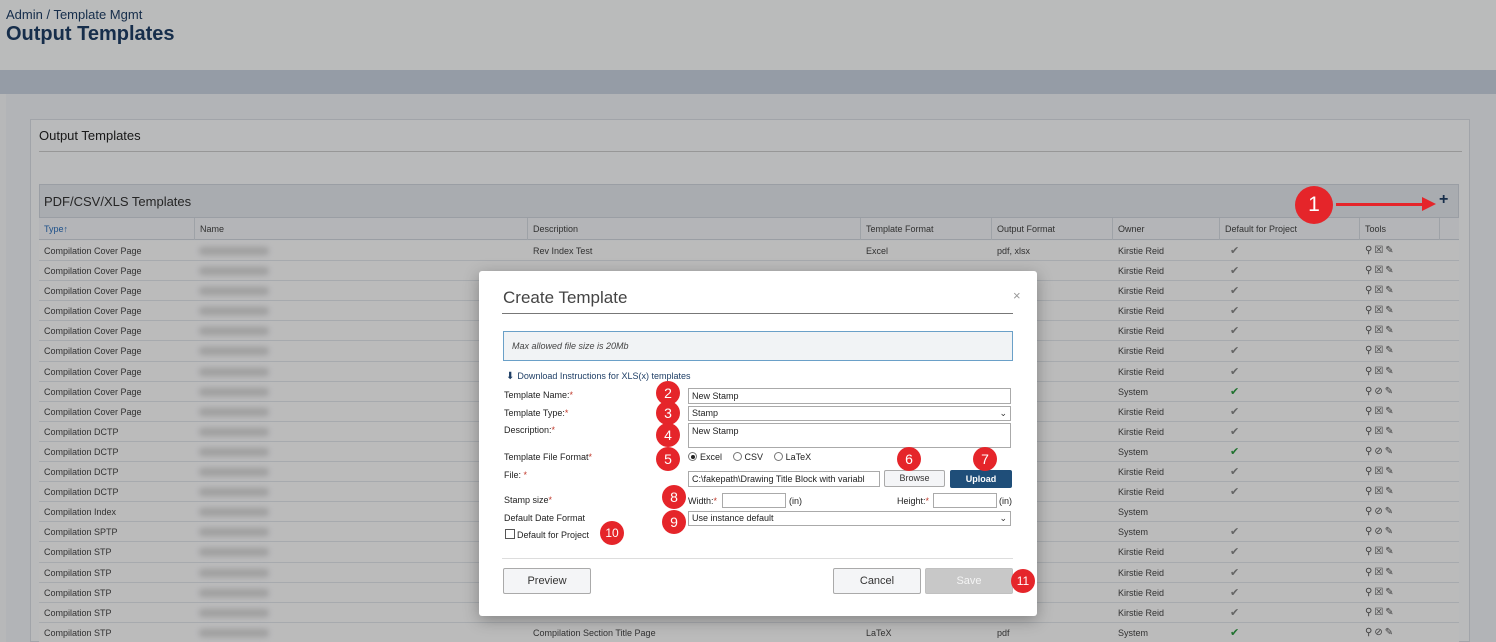 This screenshot has width=1496, height=642. I want to click on upload-button: Upload, so click(981, 479).